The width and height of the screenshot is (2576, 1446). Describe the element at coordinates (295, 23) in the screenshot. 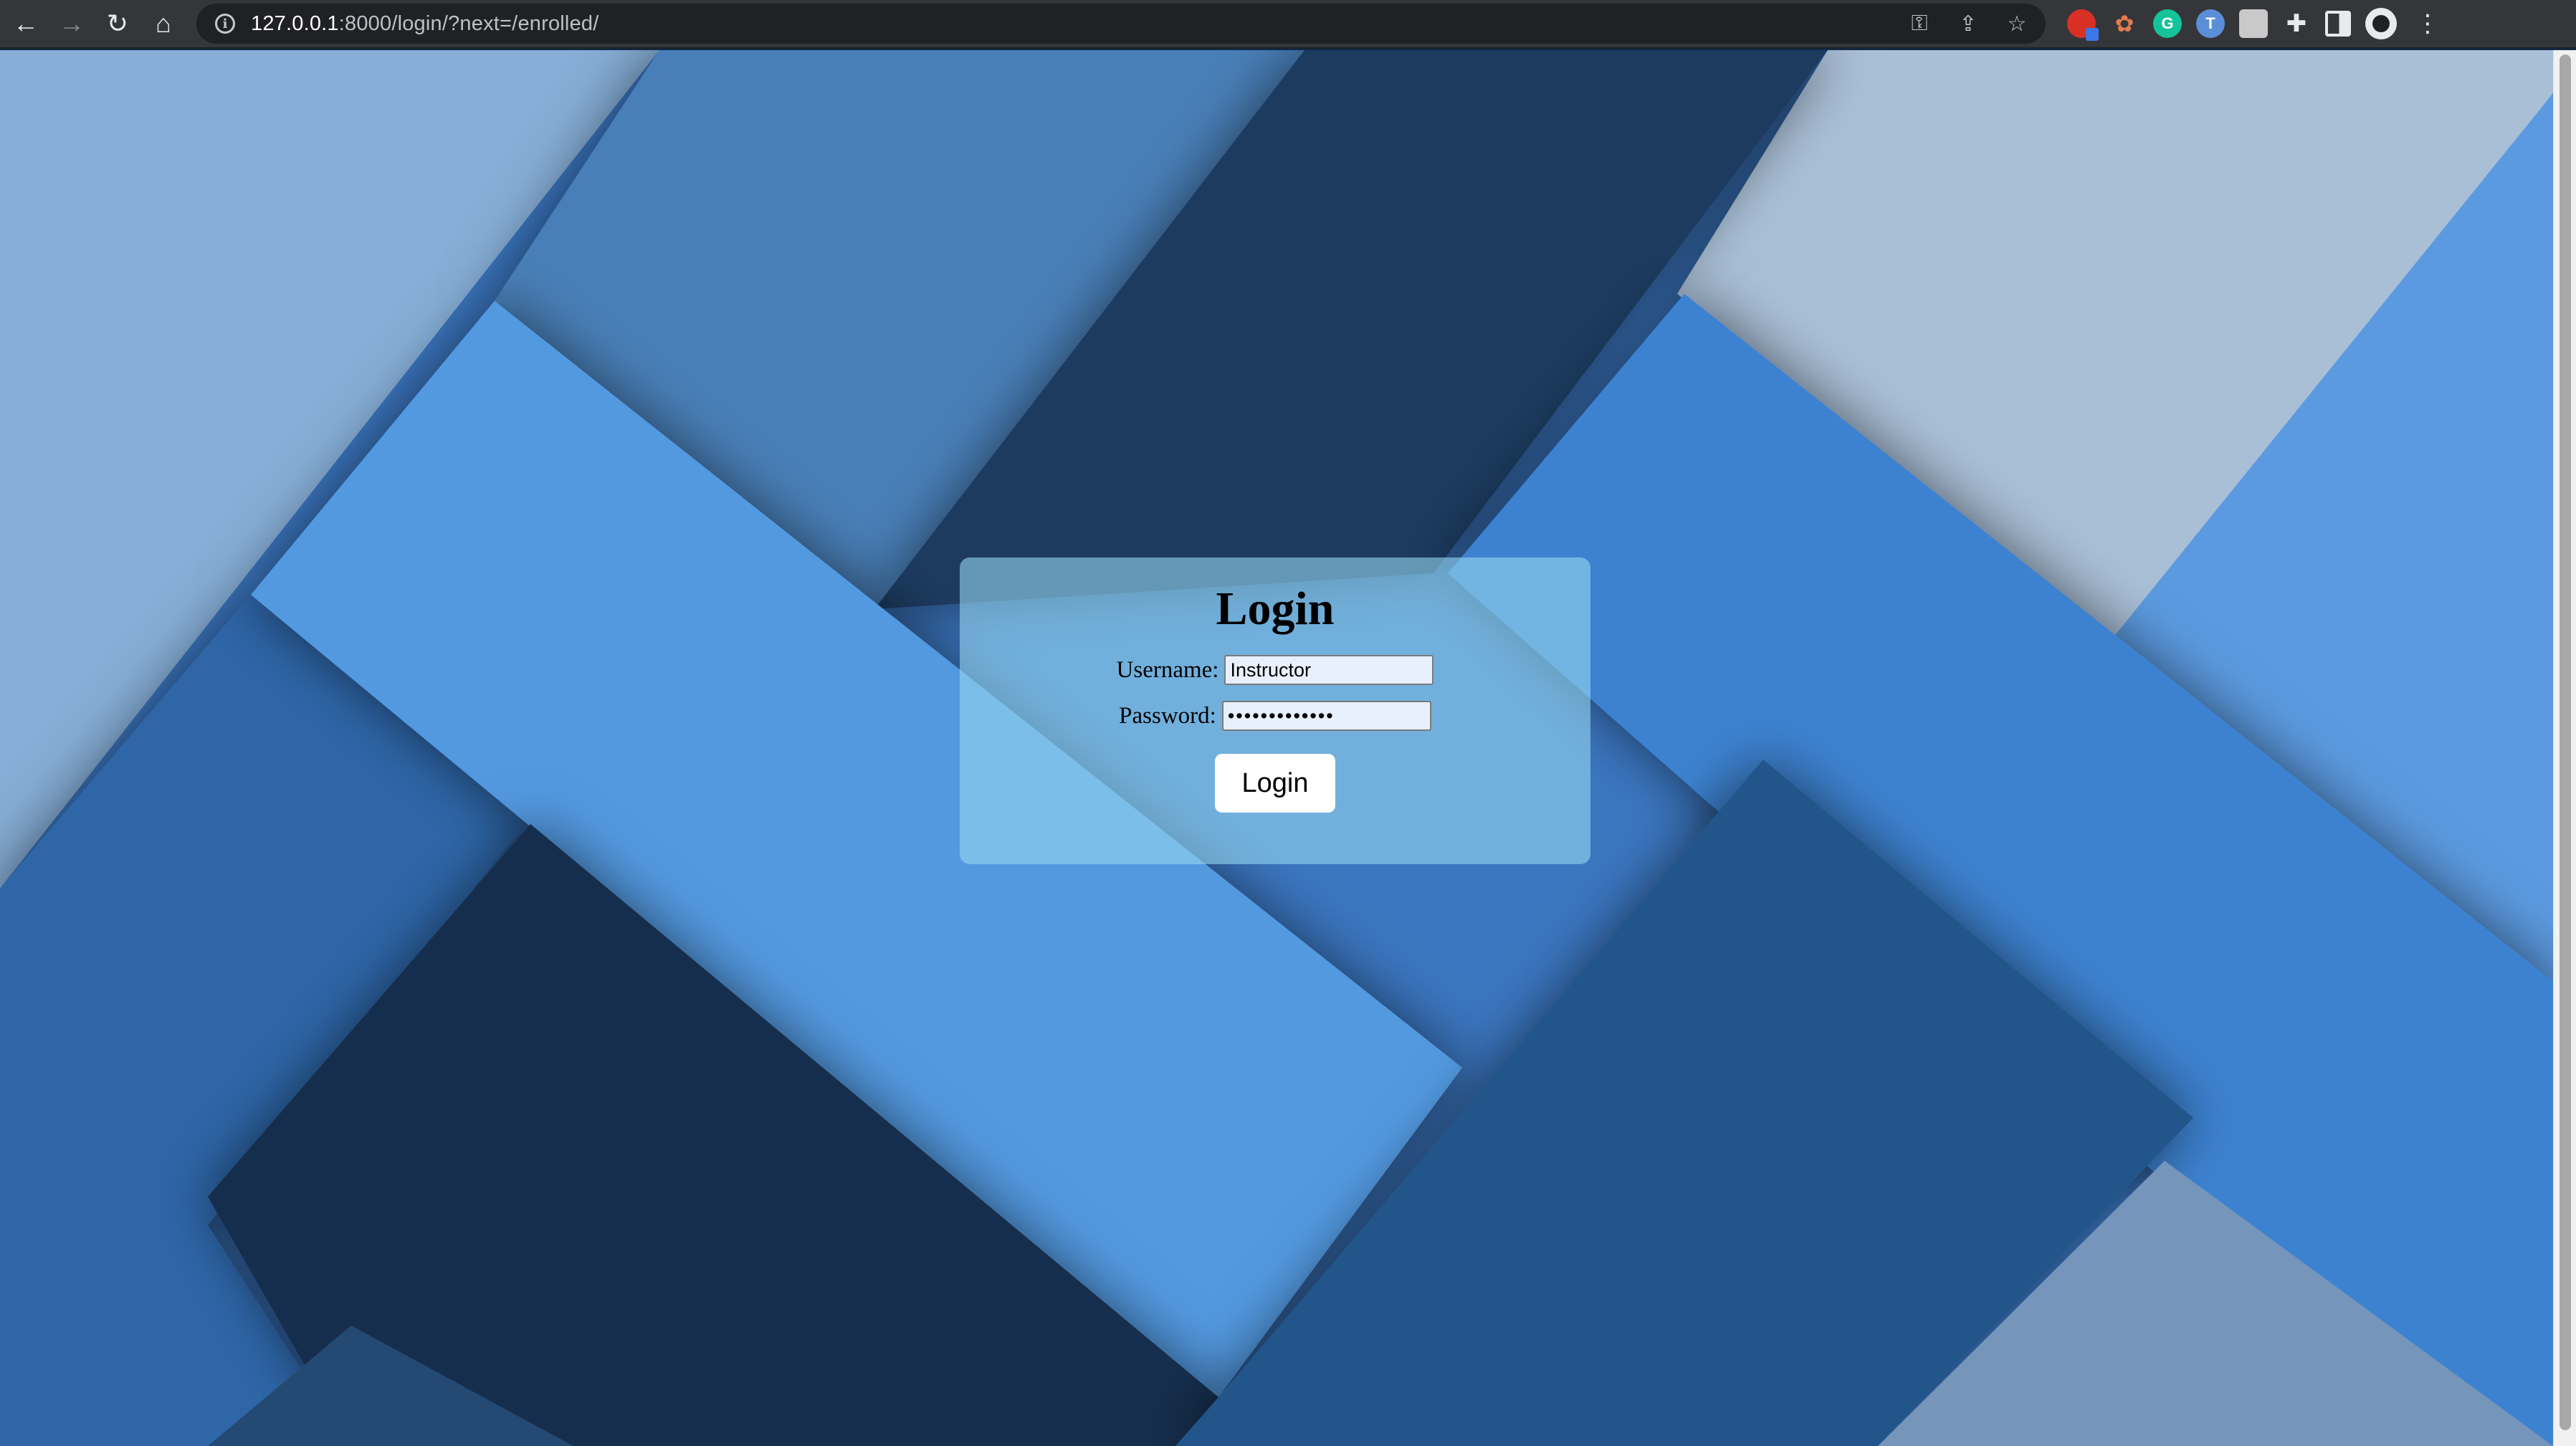

I see `url-host: 127.0.0.1` at that location.